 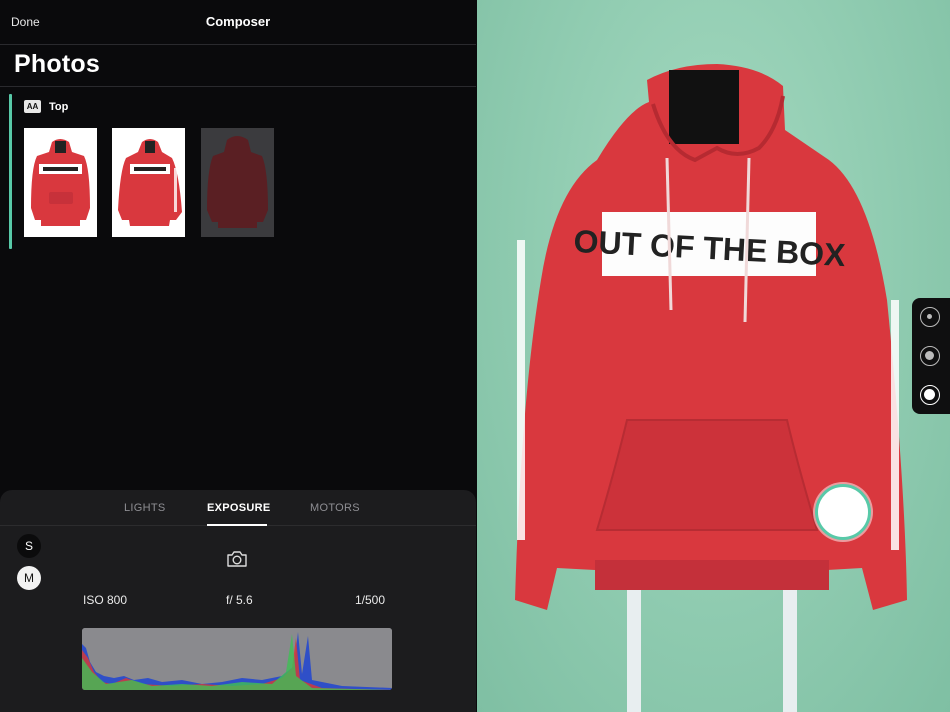 I want to click on hoodie-front-image, so click(x=60, y=182).